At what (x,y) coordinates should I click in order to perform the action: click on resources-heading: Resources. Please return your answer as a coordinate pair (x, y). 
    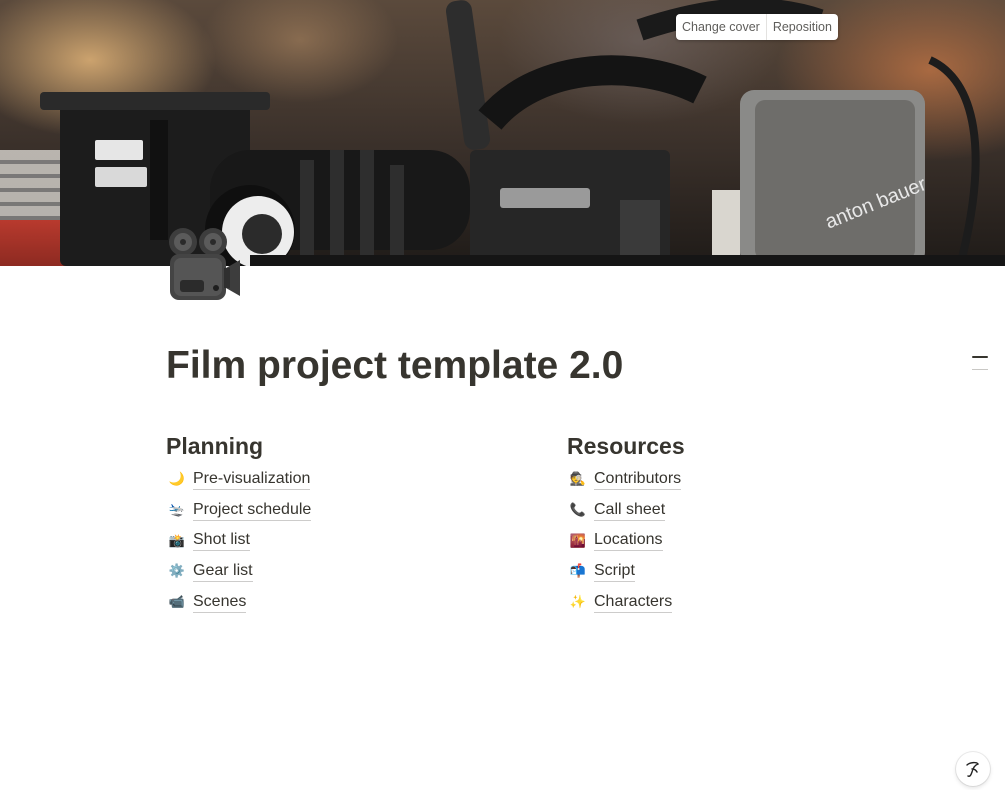
    Looking at the image, I should click on (626, 446).